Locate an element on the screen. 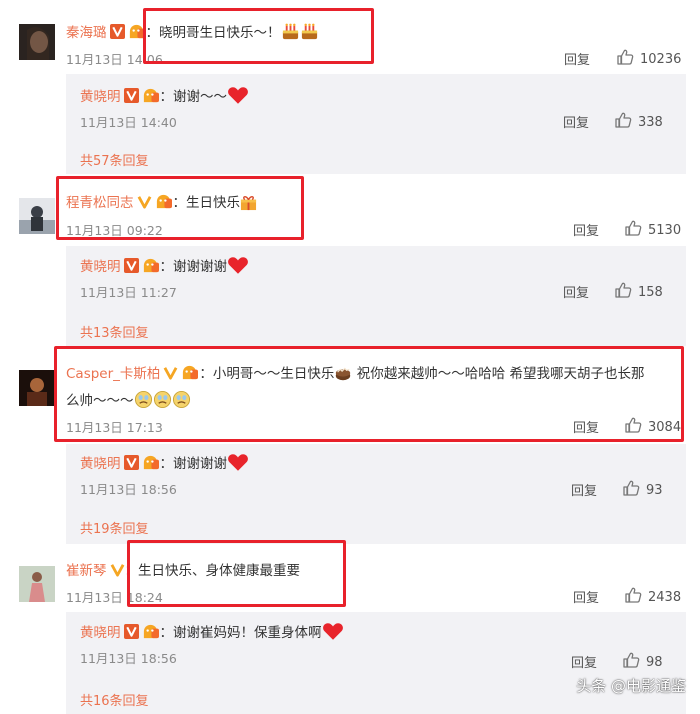  like-button: 5130 is located at coordinates (652, 228).